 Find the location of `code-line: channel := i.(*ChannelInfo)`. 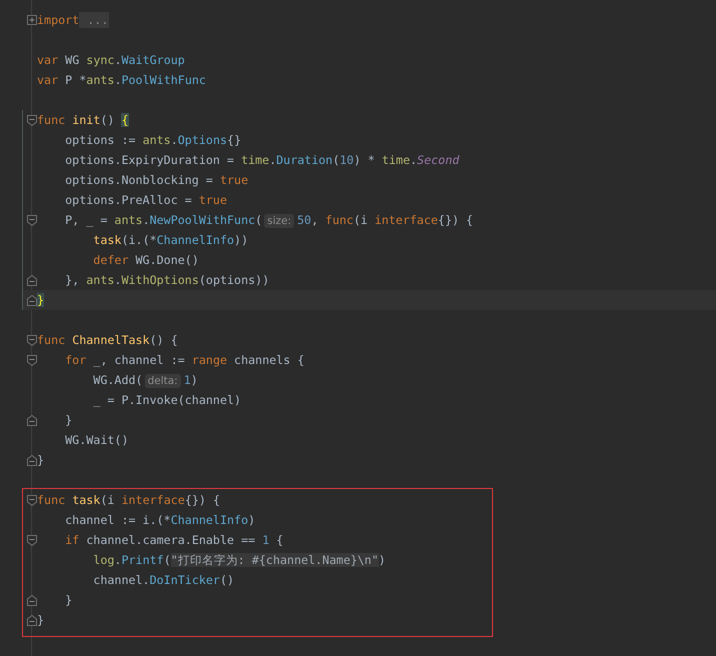

code-line: channel := i.(*ChannelInfo) is located at coordinates (160, 520).